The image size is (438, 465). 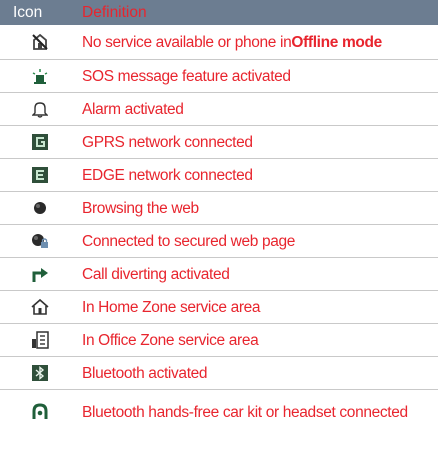 What do you see at coordinates (219, 12) in the screenshot?
I see `table-header: Icon Definition` at bounding box center [219, 12].